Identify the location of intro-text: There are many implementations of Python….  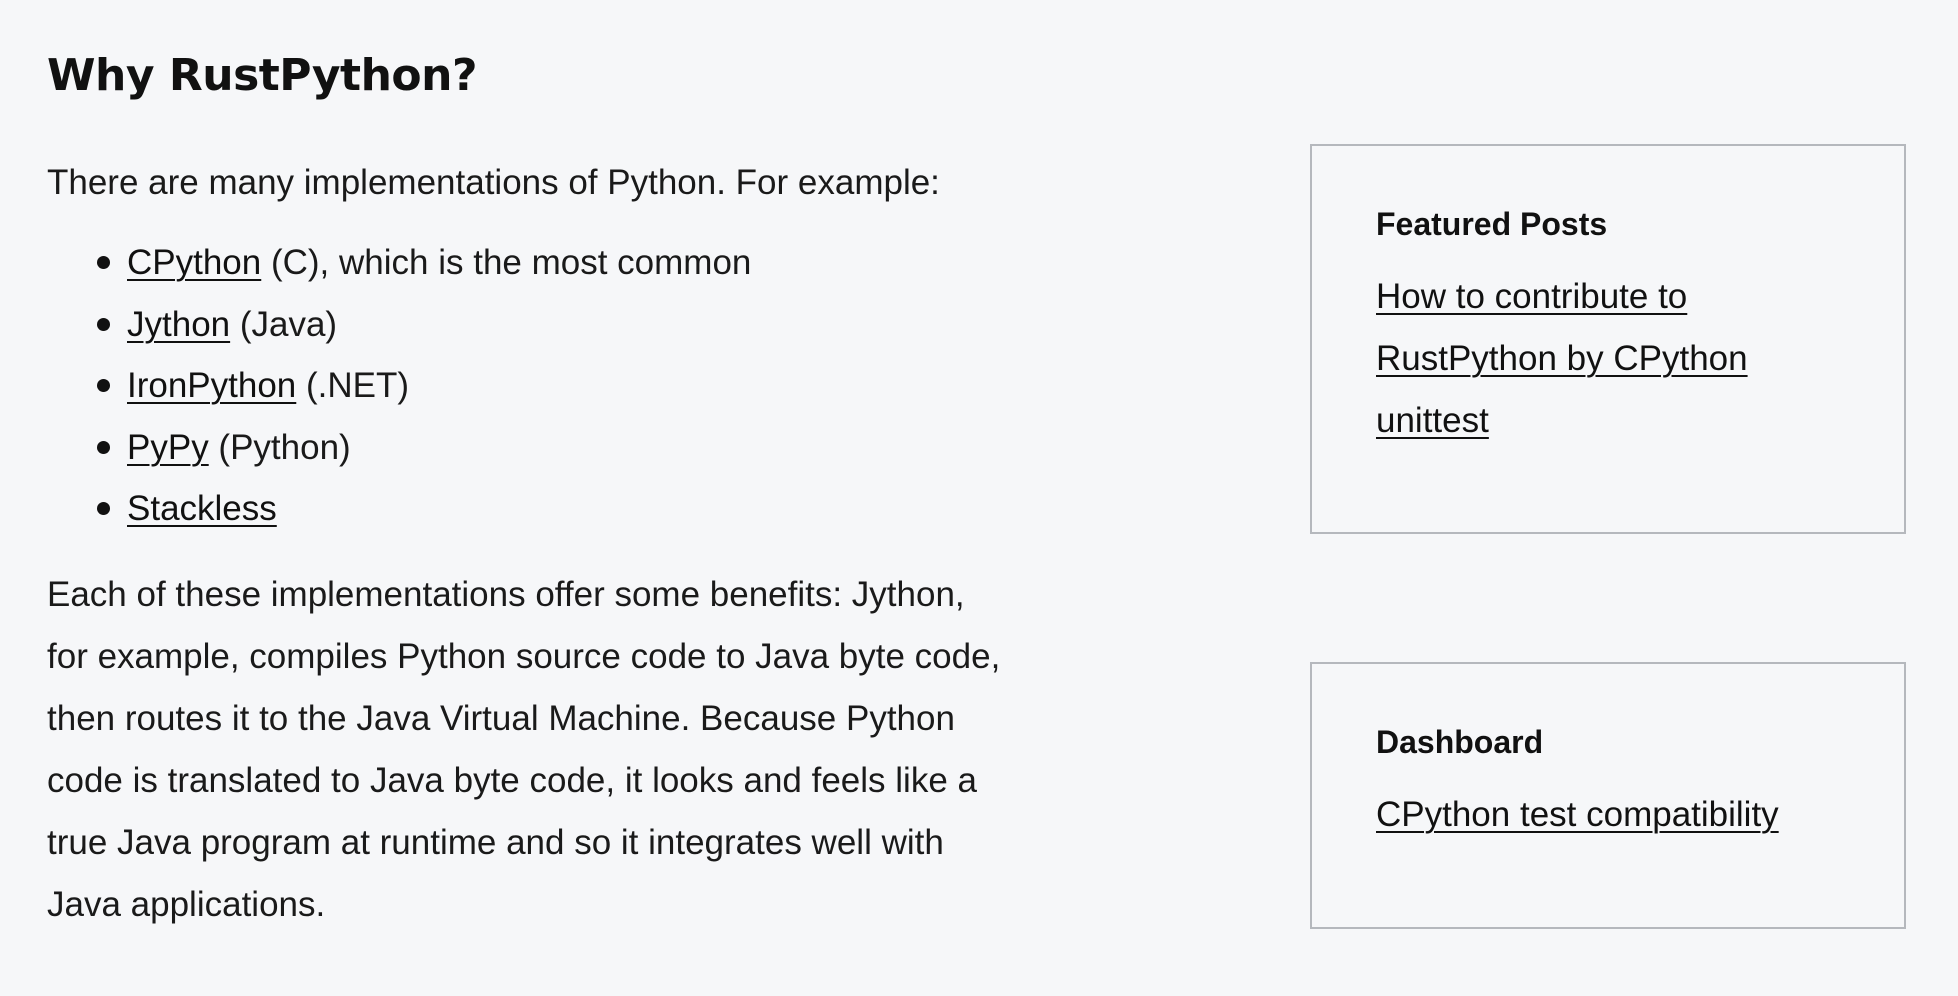
(493, 182).